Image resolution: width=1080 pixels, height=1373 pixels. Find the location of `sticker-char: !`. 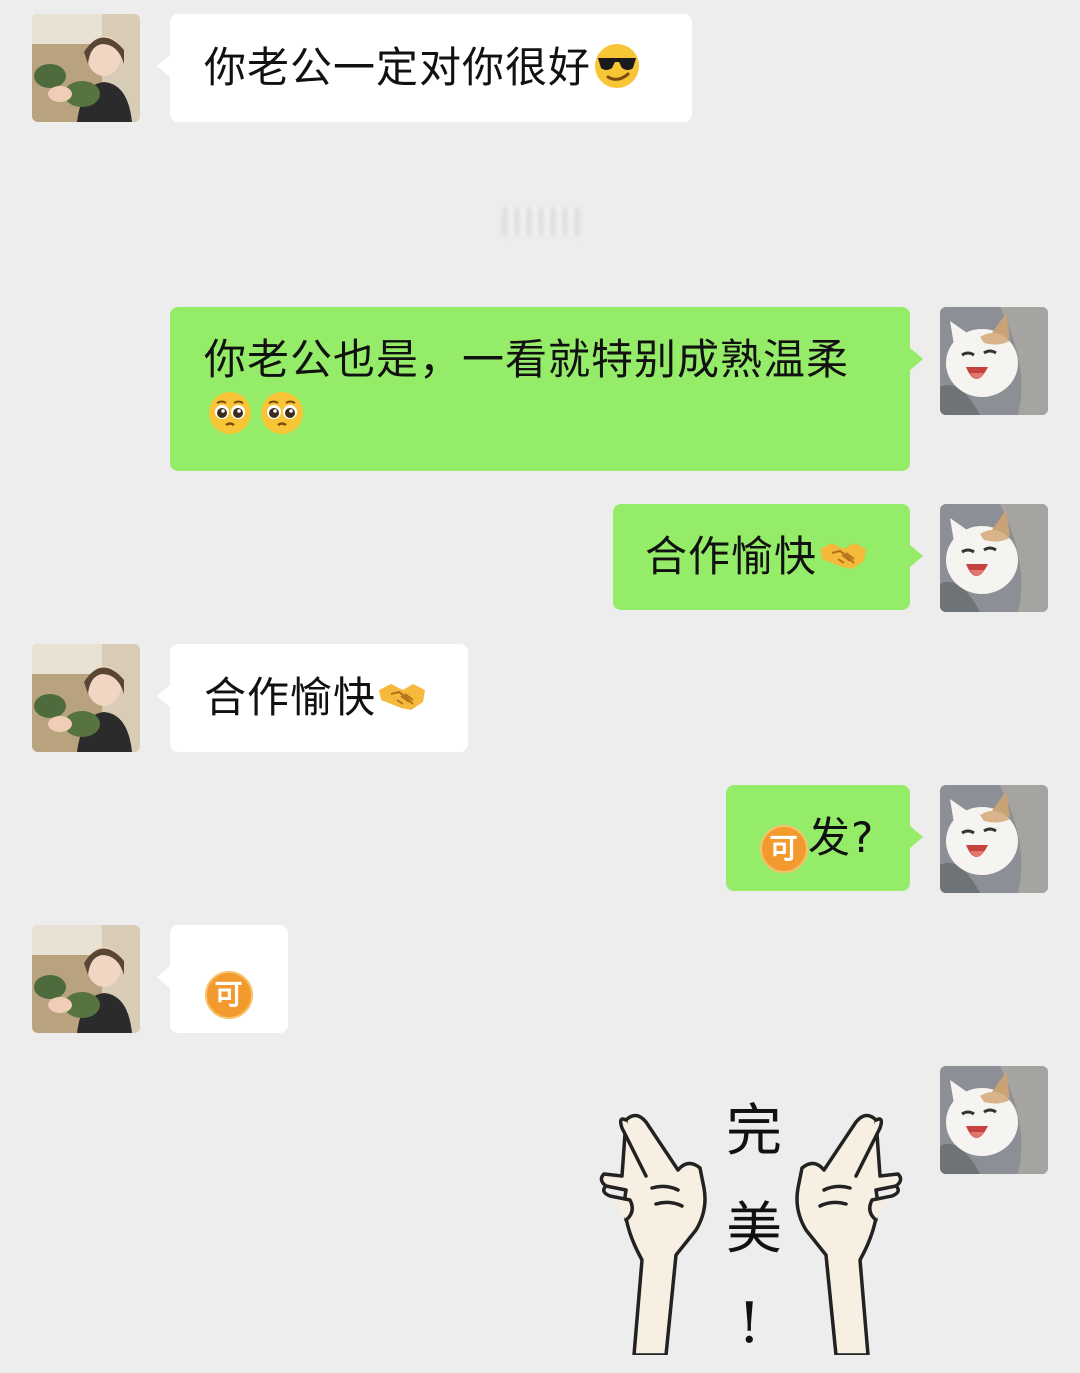

sticker-char: ! is located at coordinates (749, 1323).